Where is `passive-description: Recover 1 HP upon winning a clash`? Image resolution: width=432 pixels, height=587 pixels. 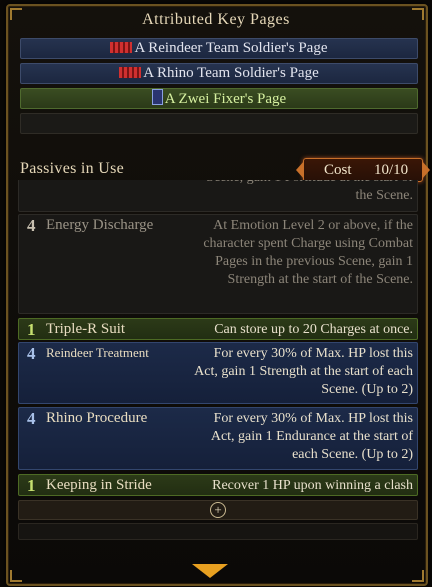
passive-description: Recover 1 HP upon winning a clash is located at coordinates (312, 485).